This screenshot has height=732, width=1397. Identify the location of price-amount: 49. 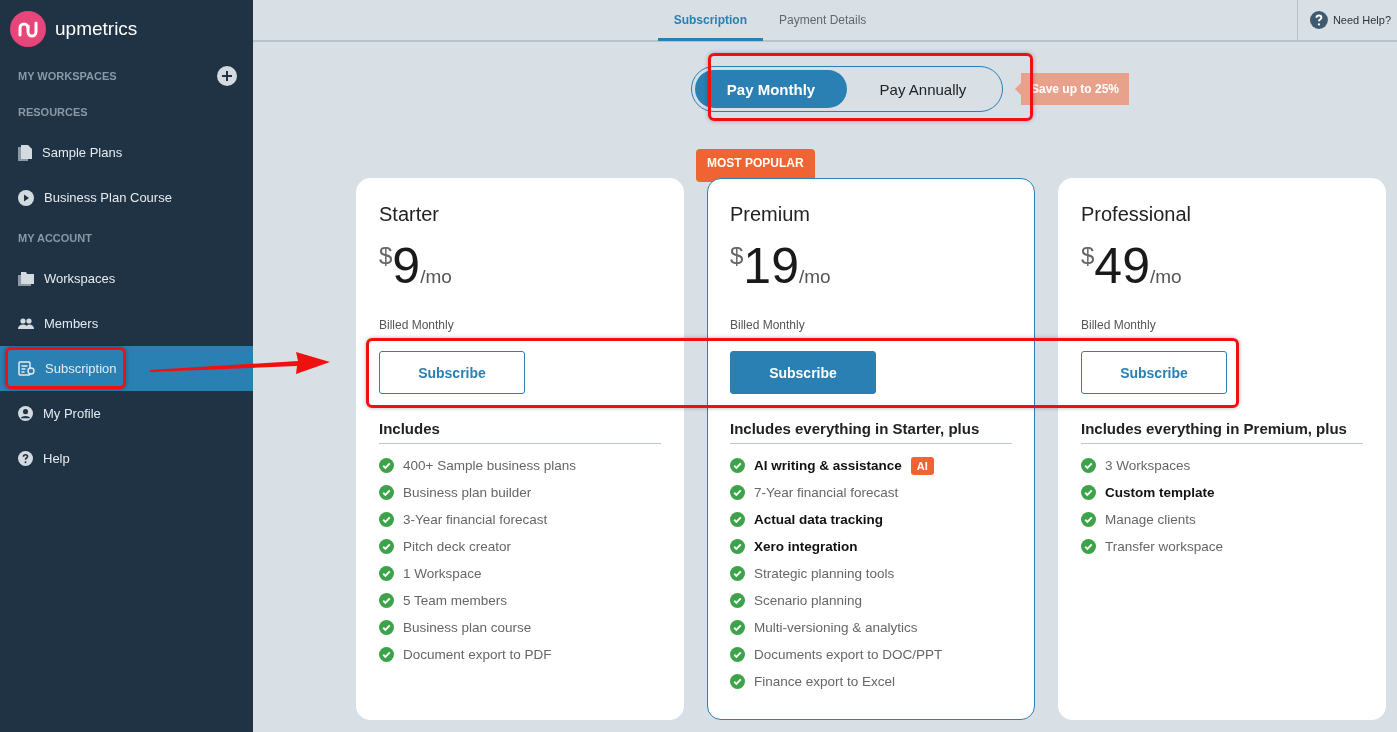
(1122, 266).